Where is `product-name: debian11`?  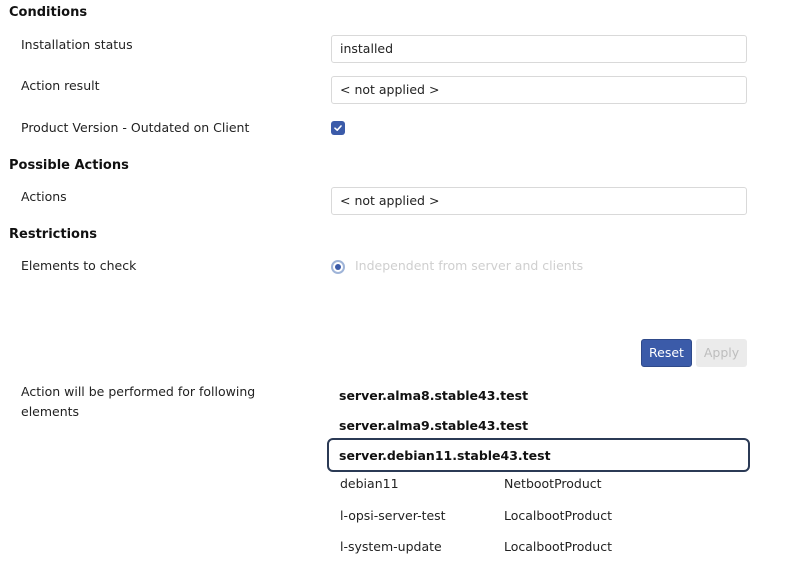 product-name: debian11 is located at coordinates (369, 483).